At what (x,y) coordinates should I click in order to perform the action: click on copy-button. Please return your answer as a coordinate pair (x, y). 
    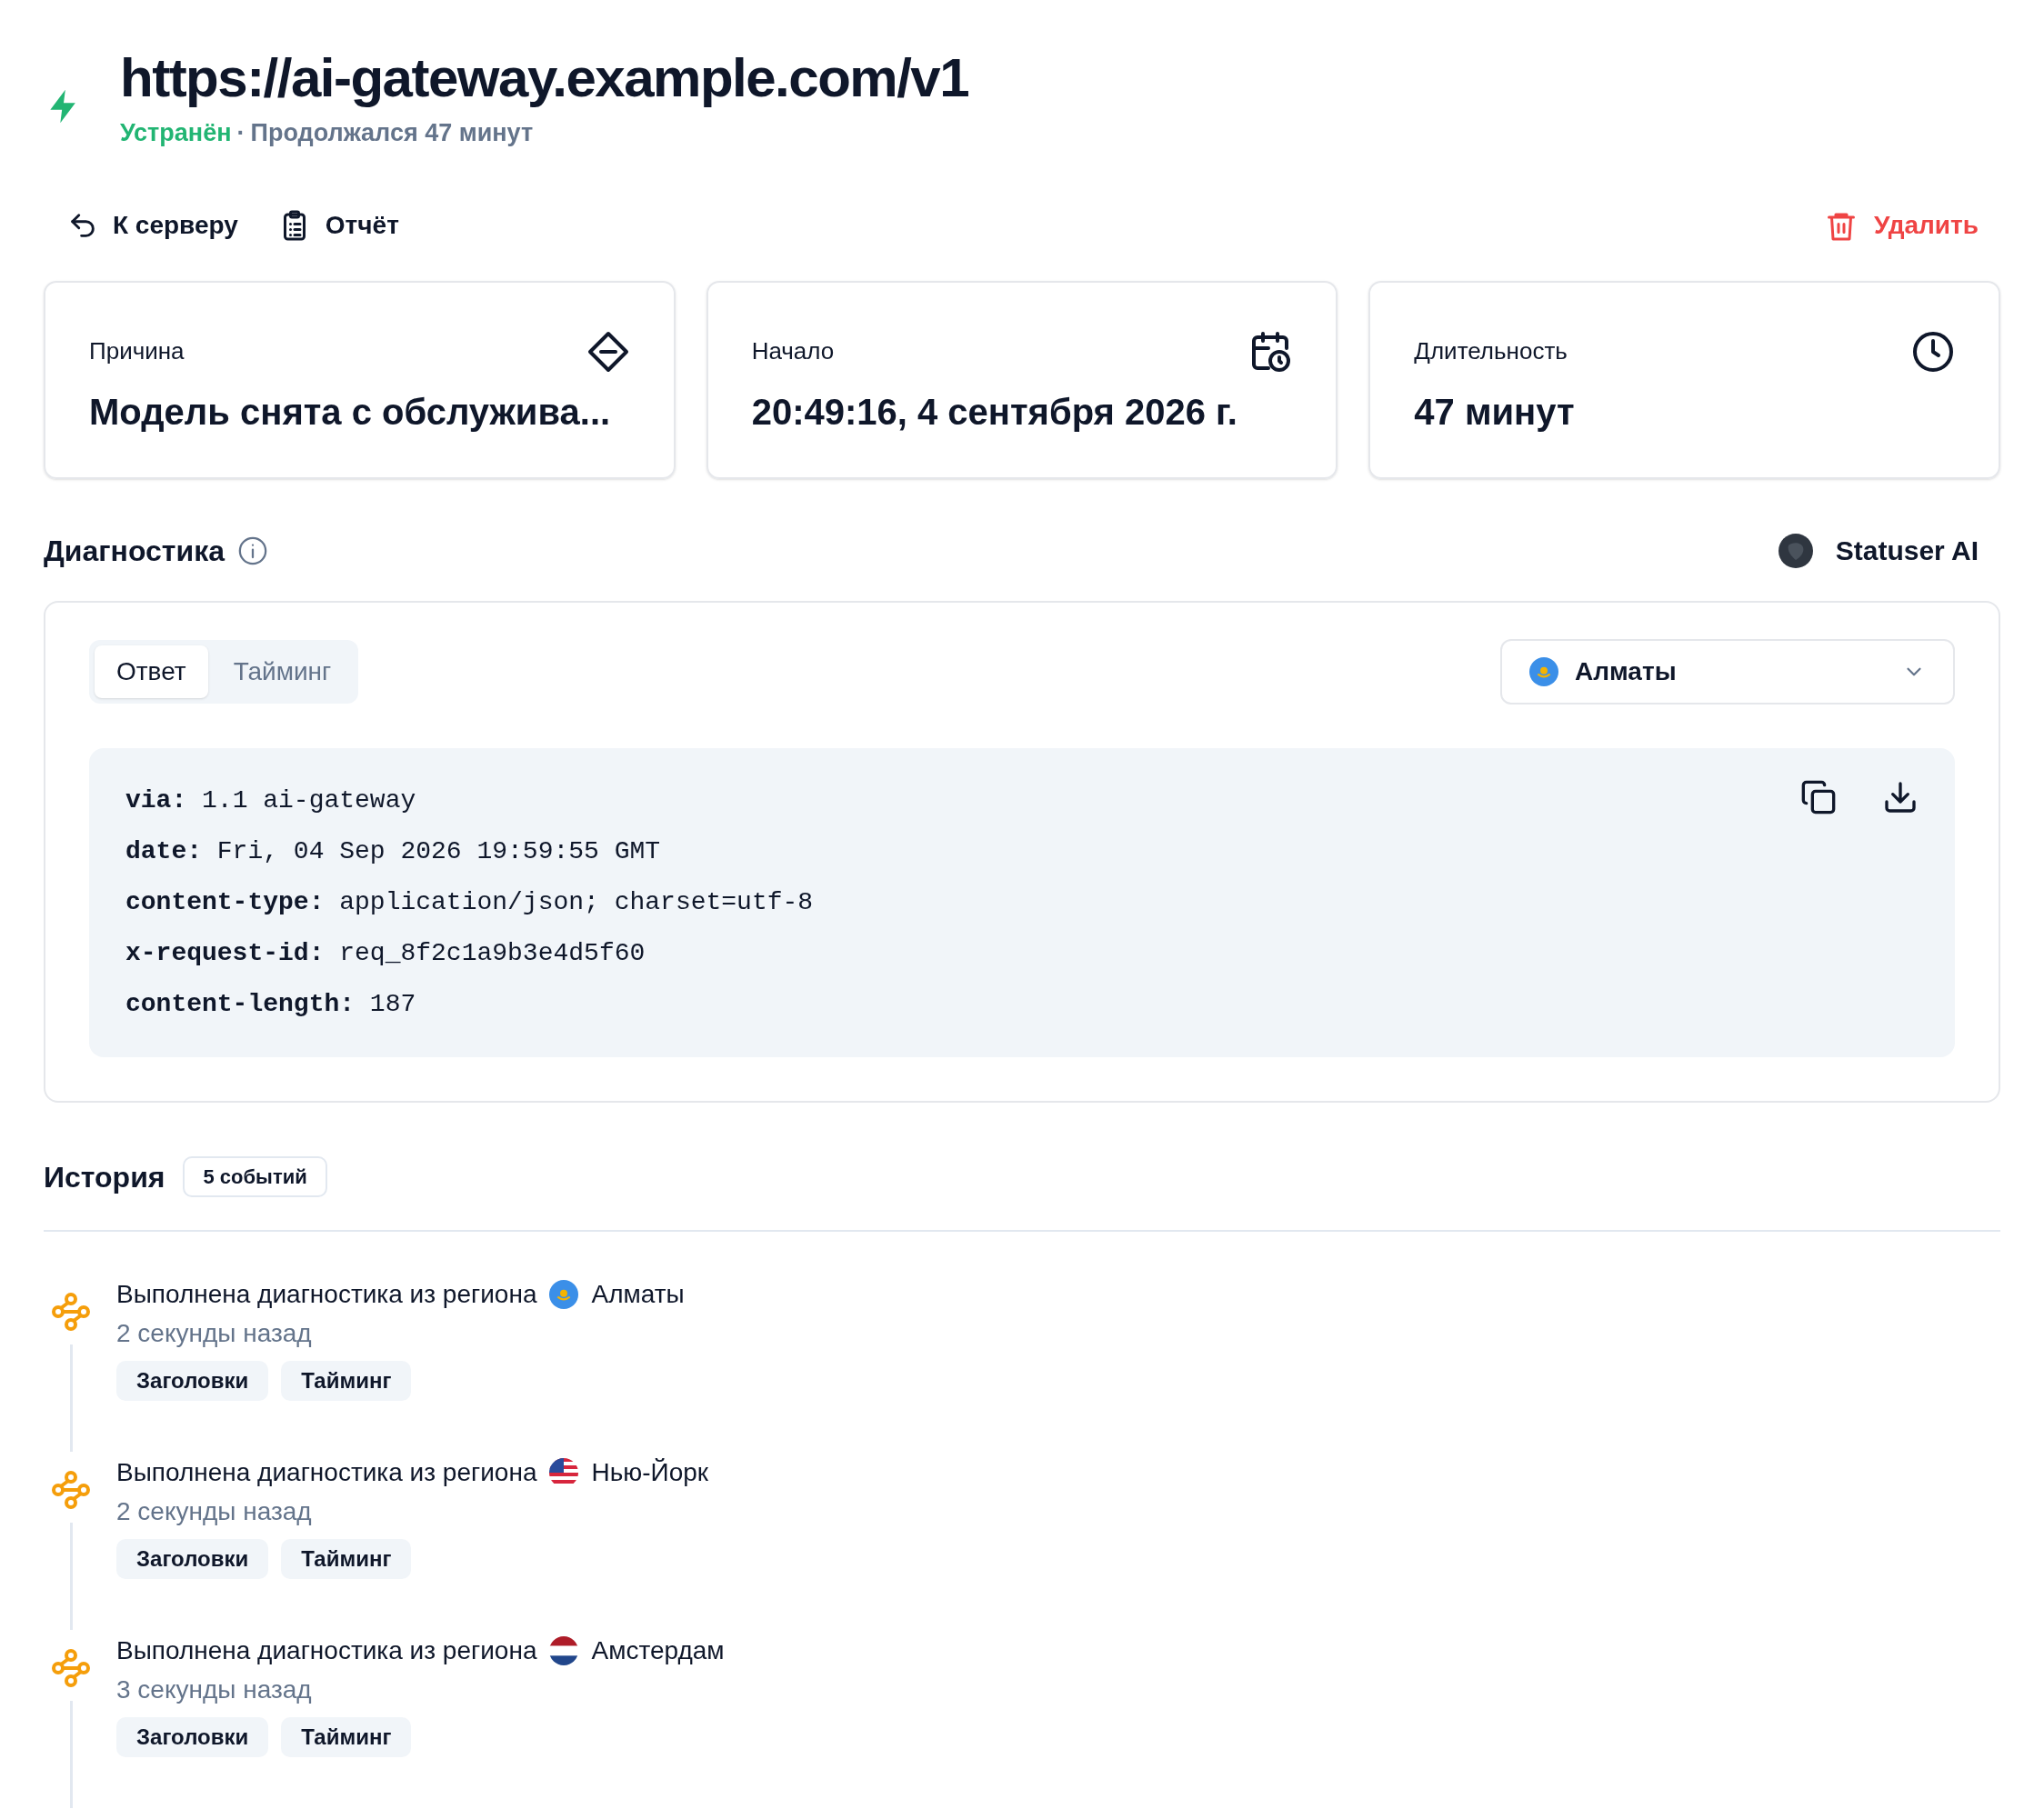
    Looking at the image, I should click on (1818, 797).